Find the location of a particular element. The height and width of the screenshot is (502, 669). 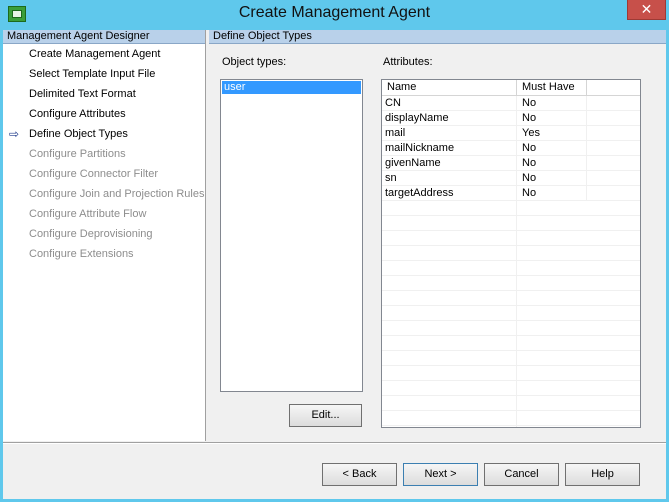

attribute-row: displayName No is located at coordinates (511, 118).